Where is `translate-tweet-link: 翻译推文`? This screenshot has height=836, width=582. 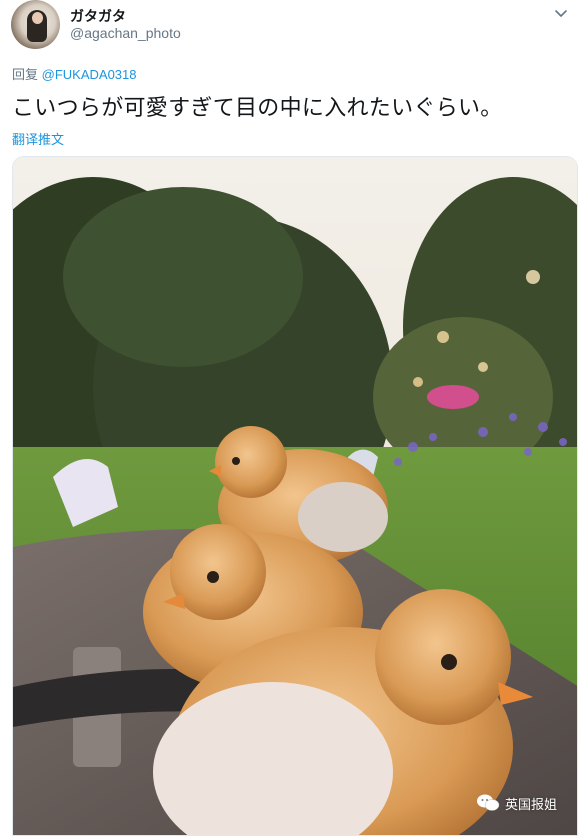 translate-tweet-link: 翻译推文 is located at coordinates (38, 138).